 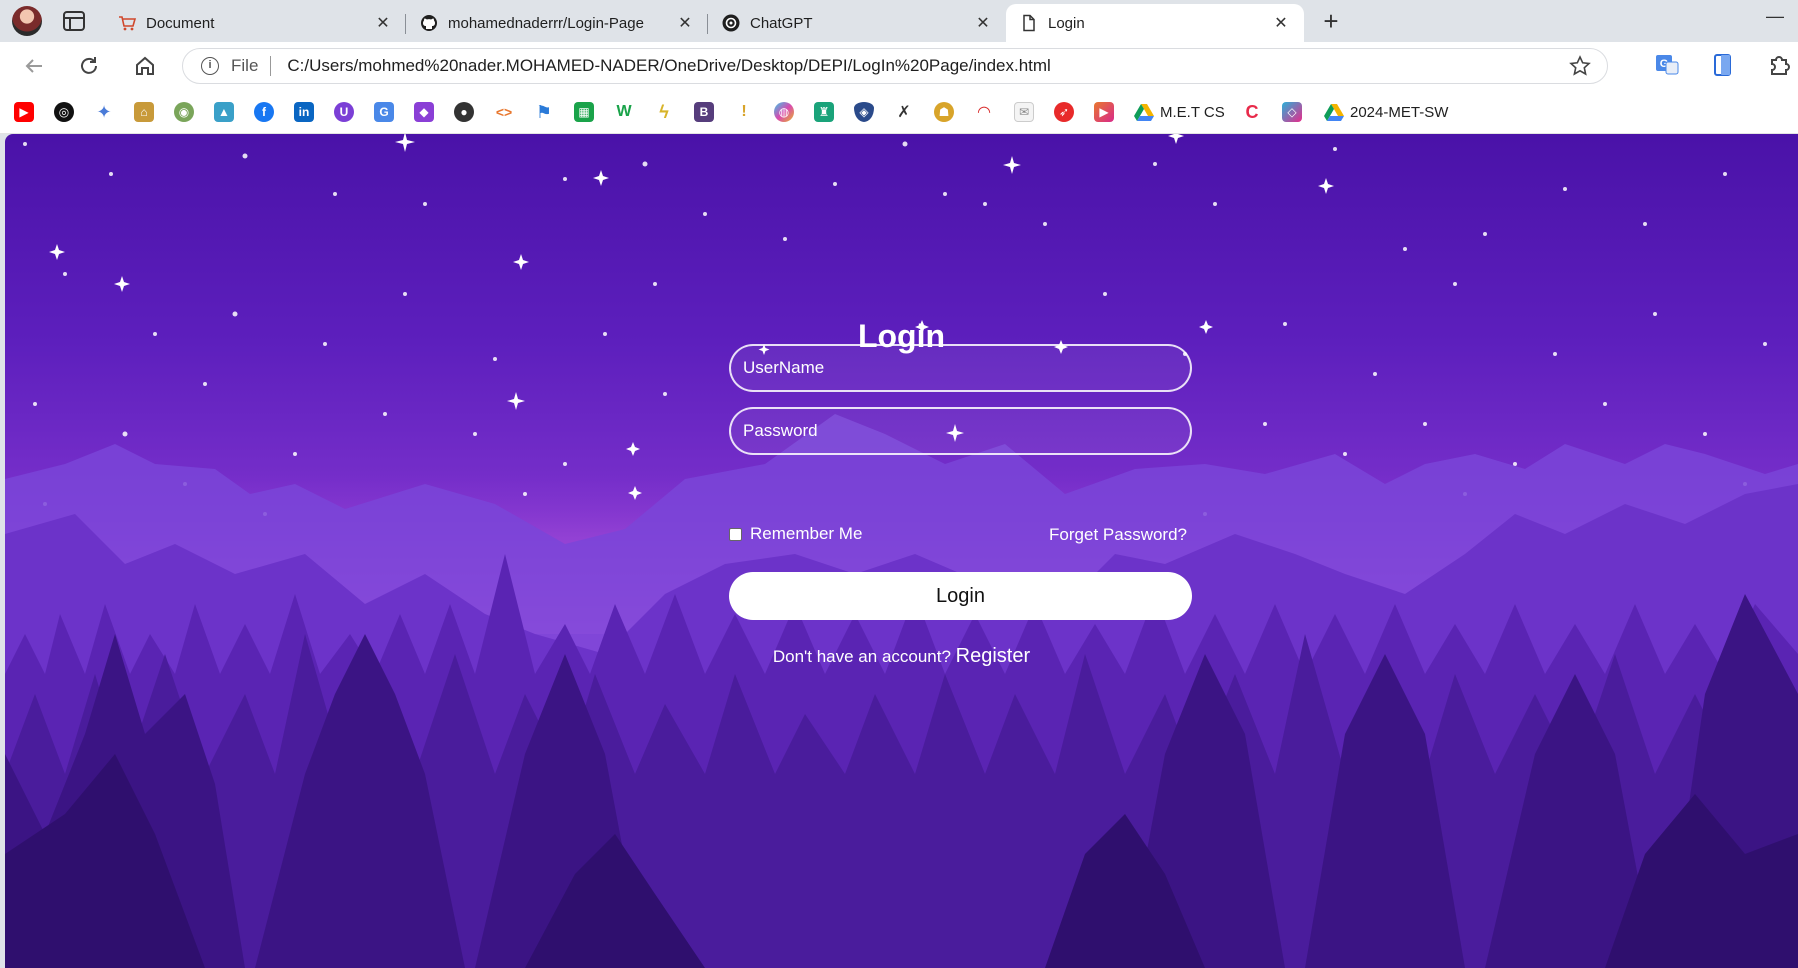 What do you see at coordinates (1118, 535) in the screenshot?
I see `forgot-password-link: Forget Password?` at bounding box center [1118, 535].